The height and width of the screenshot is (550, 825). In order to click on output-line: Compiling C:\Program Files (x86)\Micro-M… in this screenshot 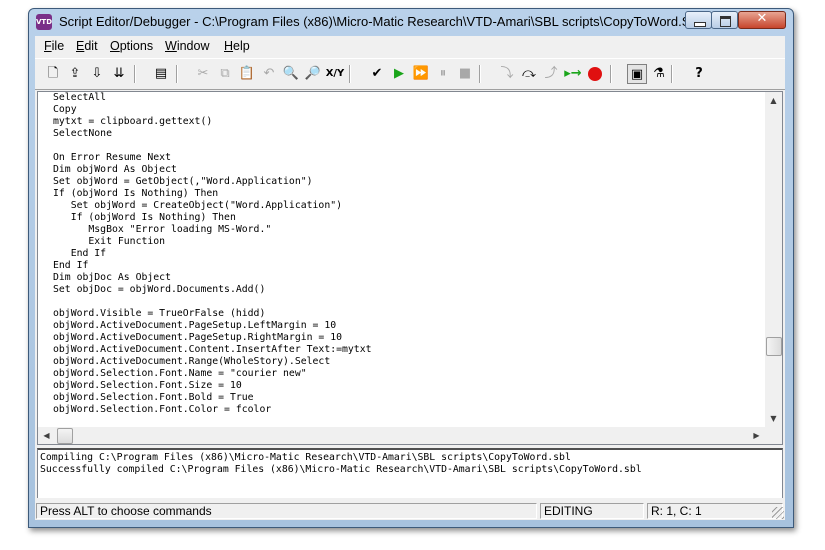, I will do `click(305, 457)`.